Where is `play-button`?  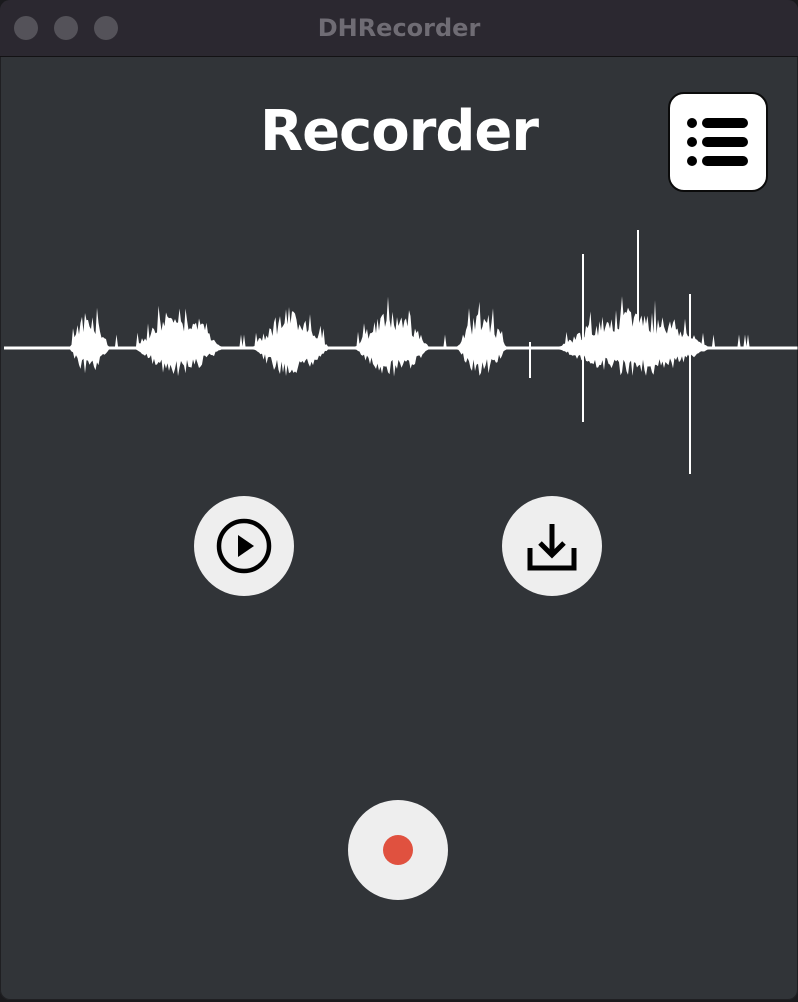
play-button is located at coordinates (244, 546).